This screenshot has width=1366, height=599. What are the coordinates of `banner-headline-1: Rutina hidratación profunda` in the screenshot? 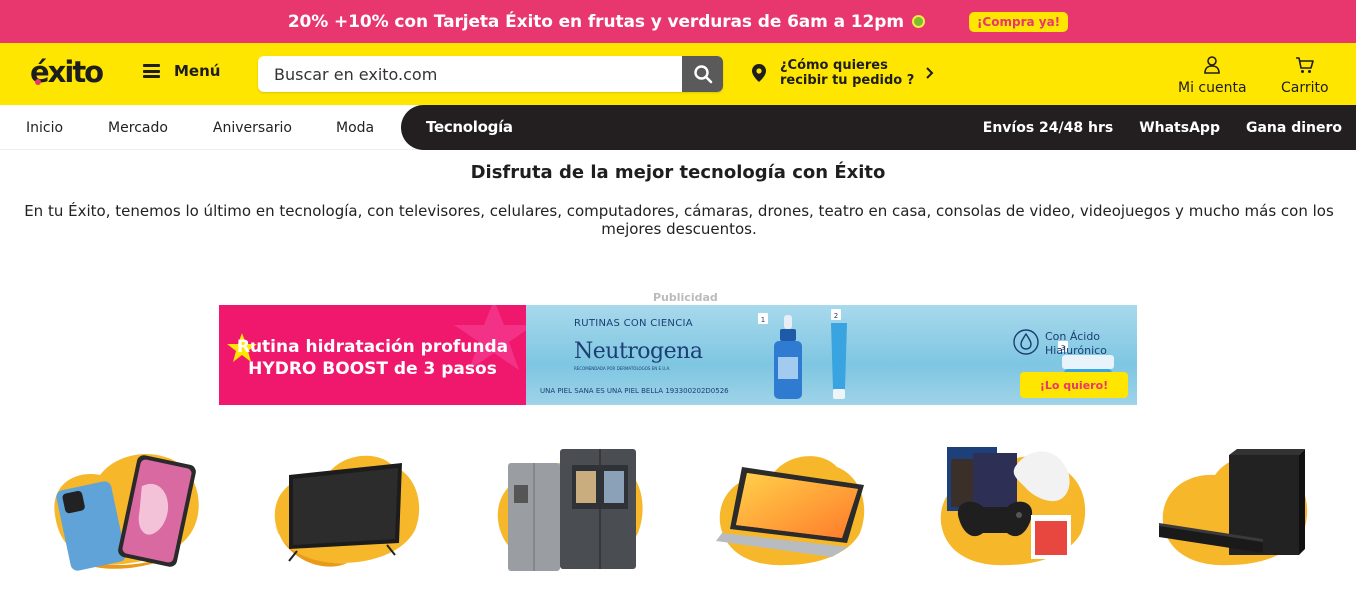 It's located at (372, 347).